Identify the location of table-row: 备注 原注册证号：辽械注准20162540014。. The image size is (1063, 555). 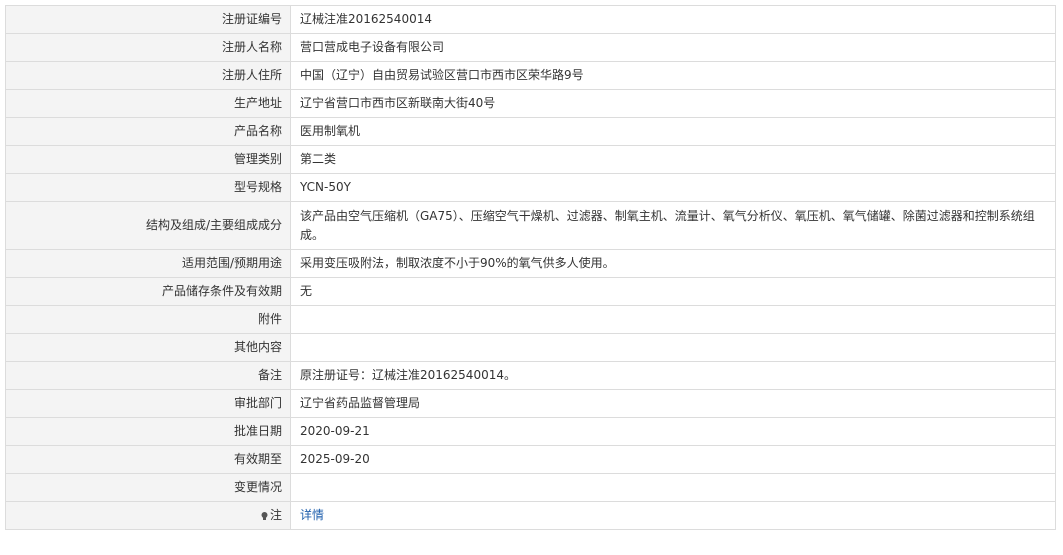
(530, 375).